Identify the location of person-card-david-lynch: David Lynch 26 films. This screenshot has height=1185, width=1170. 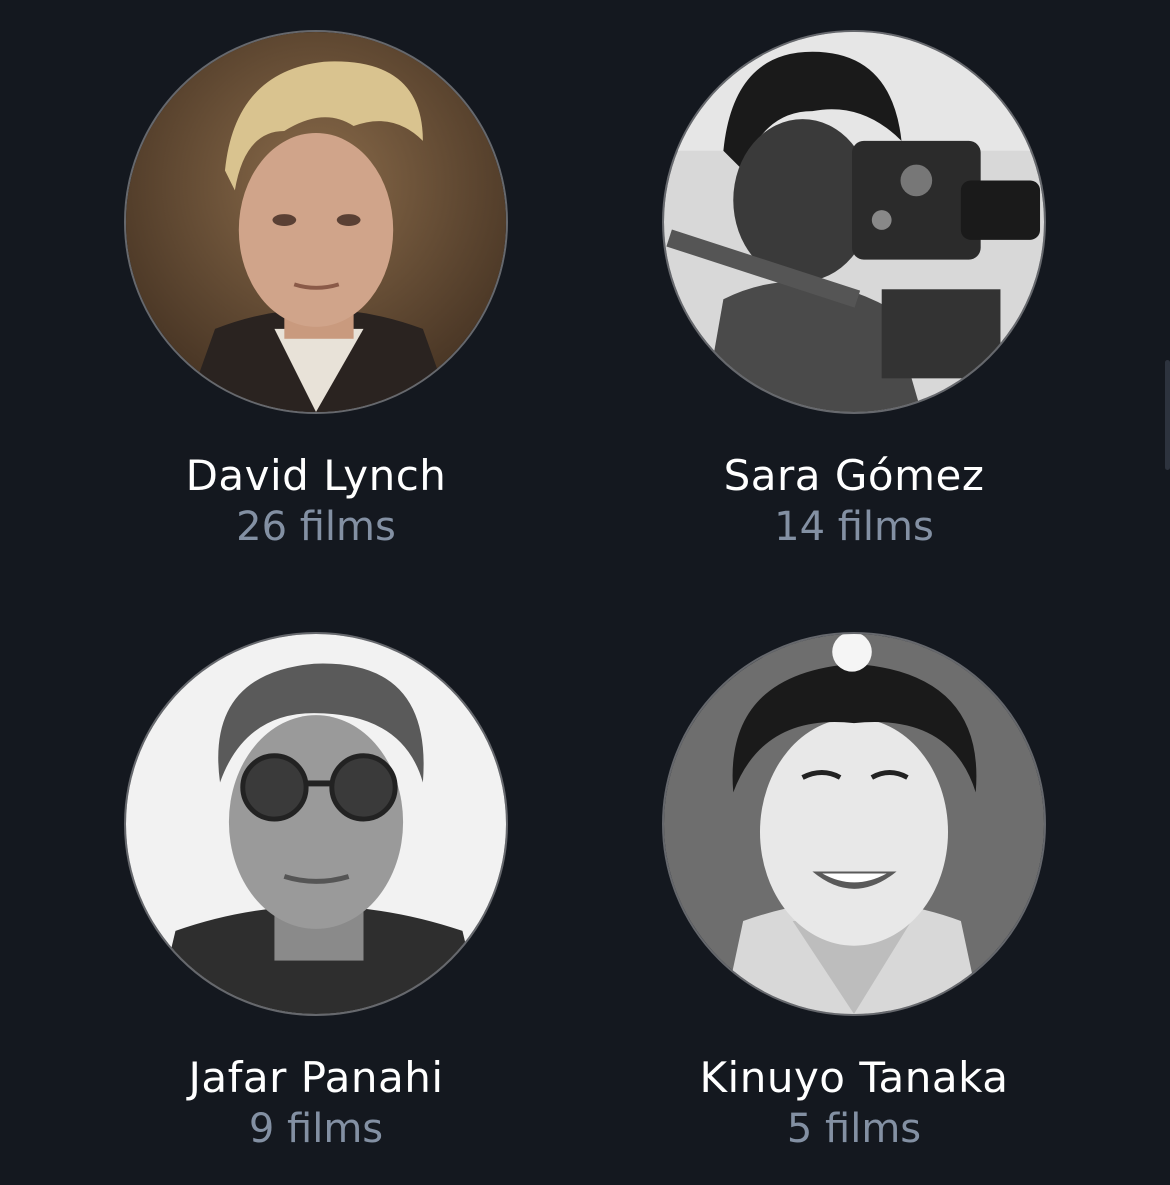
(316, 291).